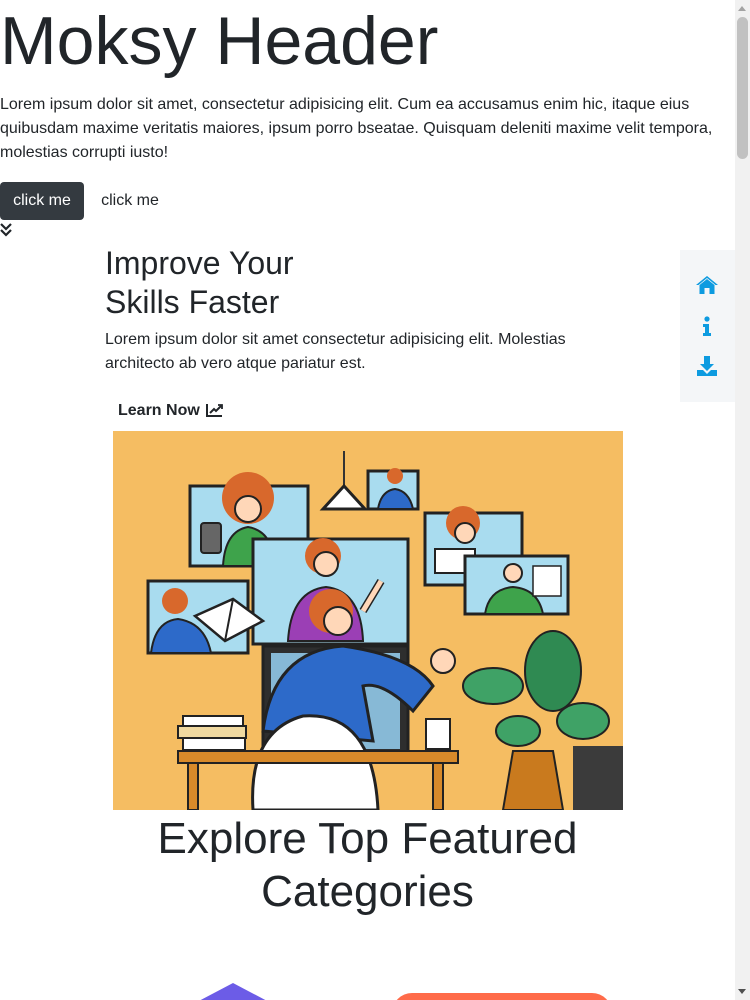 This screenshot has height=1000, width=750. What do you see at coordinates (219, 41) in the screenshot?
I see `hero-title: Moksy Header` at bounding box center [219, 41].